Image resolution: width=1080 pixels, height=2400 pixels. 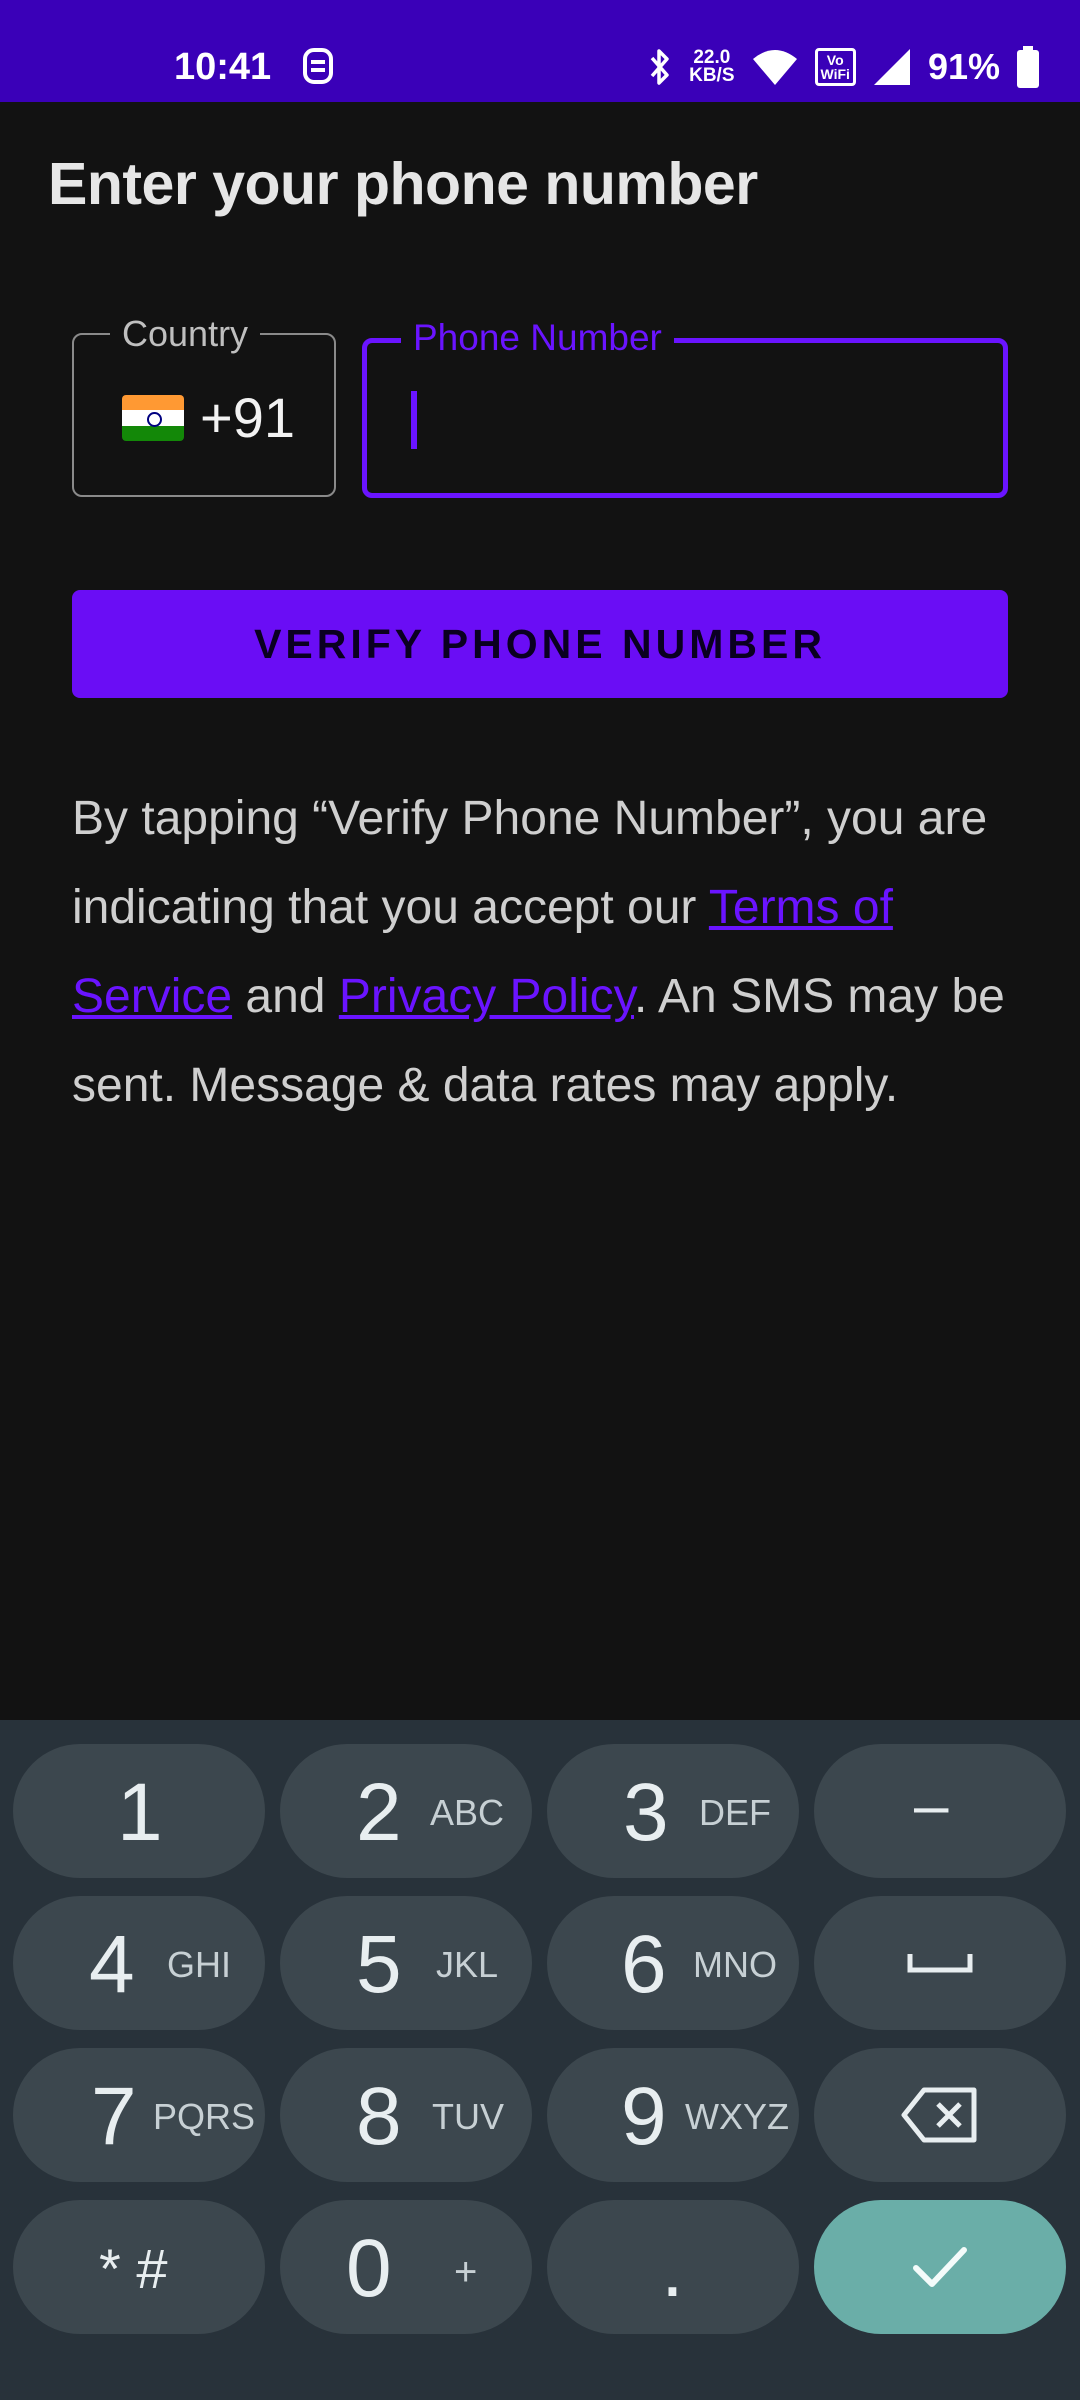 What do you see at coordinates (406, 2267) in the screenshot?
I see `key-0: 0 +` at bounding box center [406, 2267].